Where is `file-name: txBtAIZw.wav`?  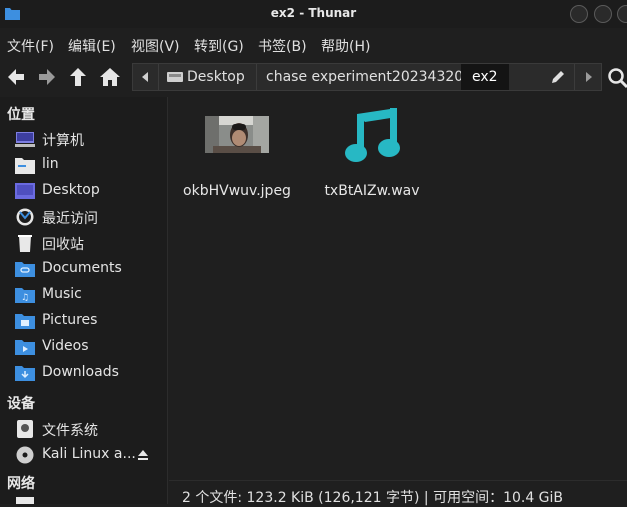 file-name: txBtAIZw.wav is located at coordinates (372, 191).